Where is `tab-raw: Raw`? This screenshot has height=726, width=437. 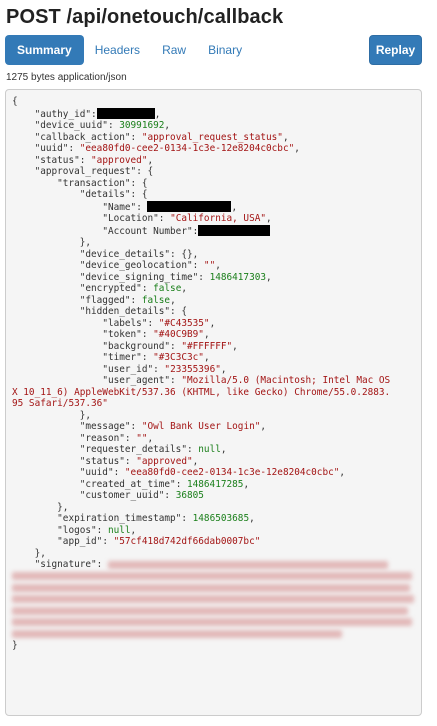
tab-raw: Raw is located at coordinates (174, 50).